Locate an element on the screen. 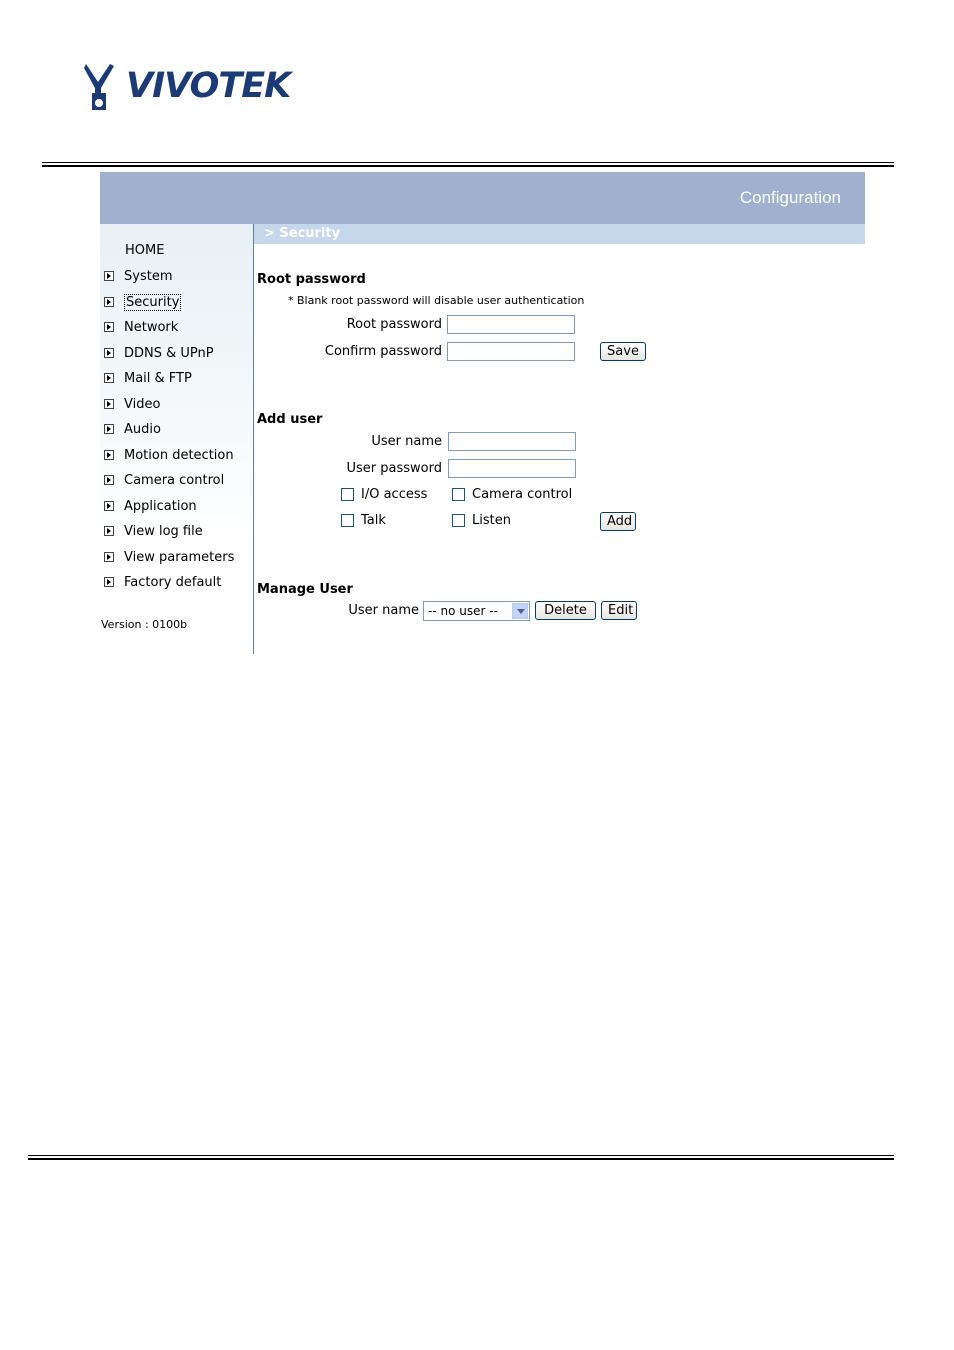 This screenshot has height=1350, width=954. root-password-field is located at coordinates (511, 324).